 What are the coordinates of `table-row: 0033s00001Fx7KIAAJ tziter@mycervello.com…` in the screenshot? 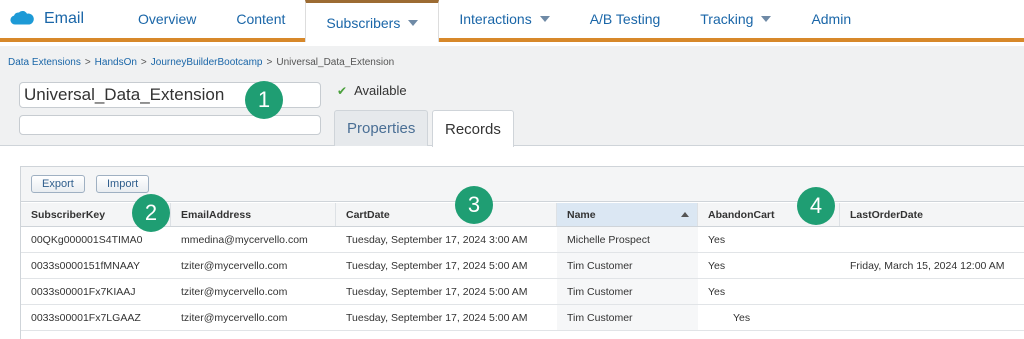 It's located at (522, 292).